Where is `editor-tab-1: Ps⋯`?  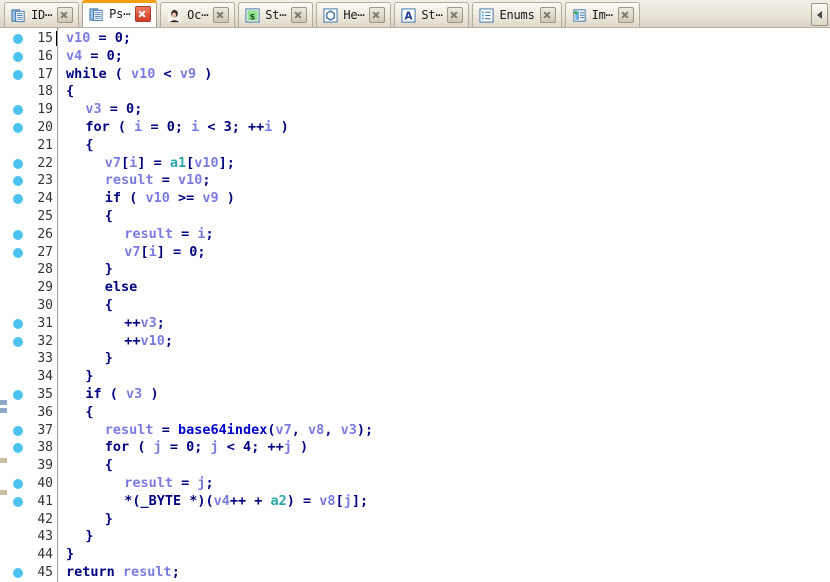 editor-tab-1: Ps⋯ is located at coordinates (120, 13).